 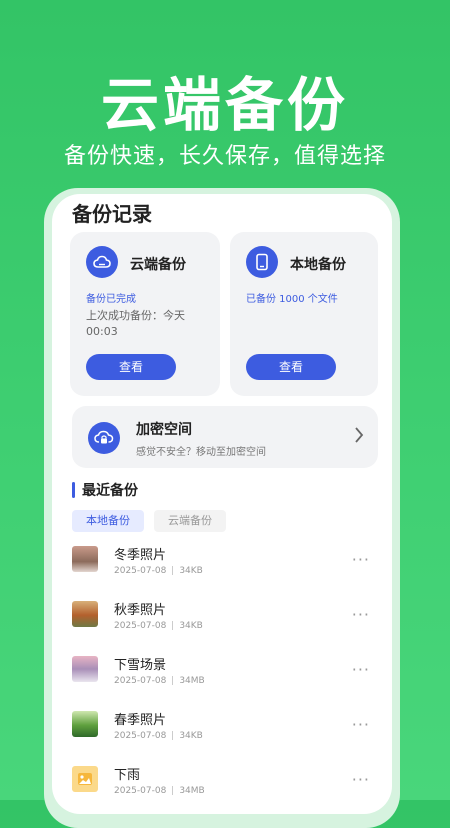 I want to click on item-title: 秋季照片, so click(x=140, y=610).